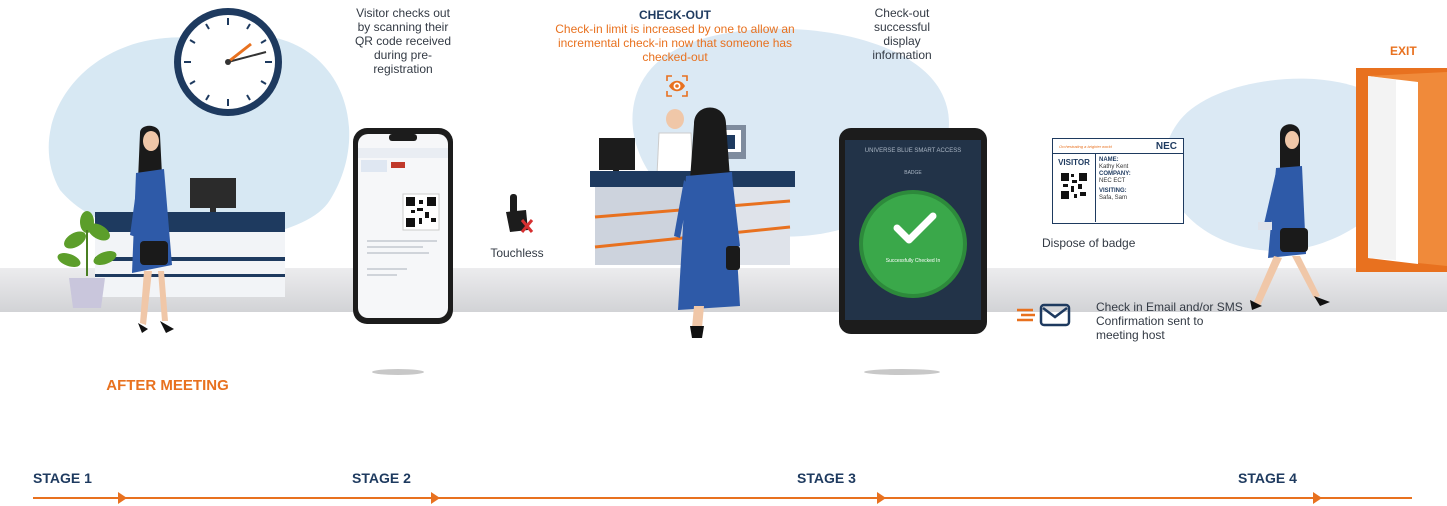 The height and width of the screenshot is (506, 1447). Describe the element at coordinates (1112, 181) in the screenshot. I see `badge-company-value: NEC ECT` at that location.